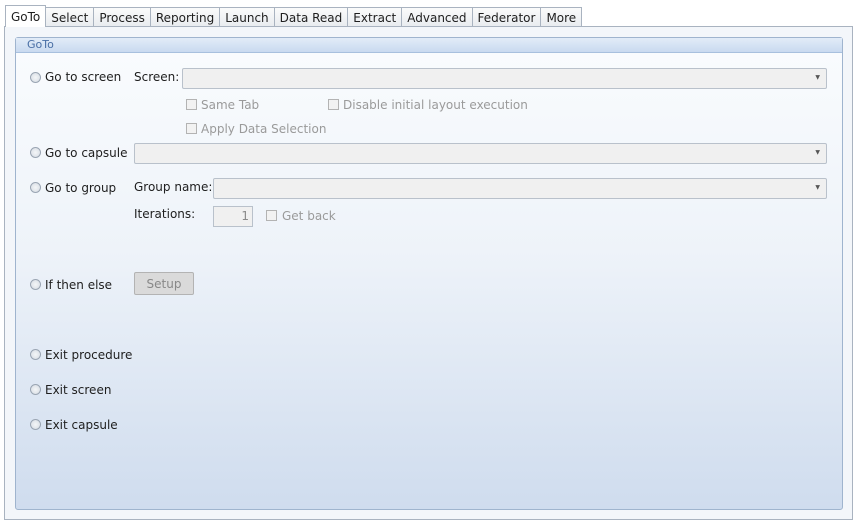  Describe the element at coordinates (191, 128) in the screenshot. I see `apply-data-selection-checkbox` at that location.